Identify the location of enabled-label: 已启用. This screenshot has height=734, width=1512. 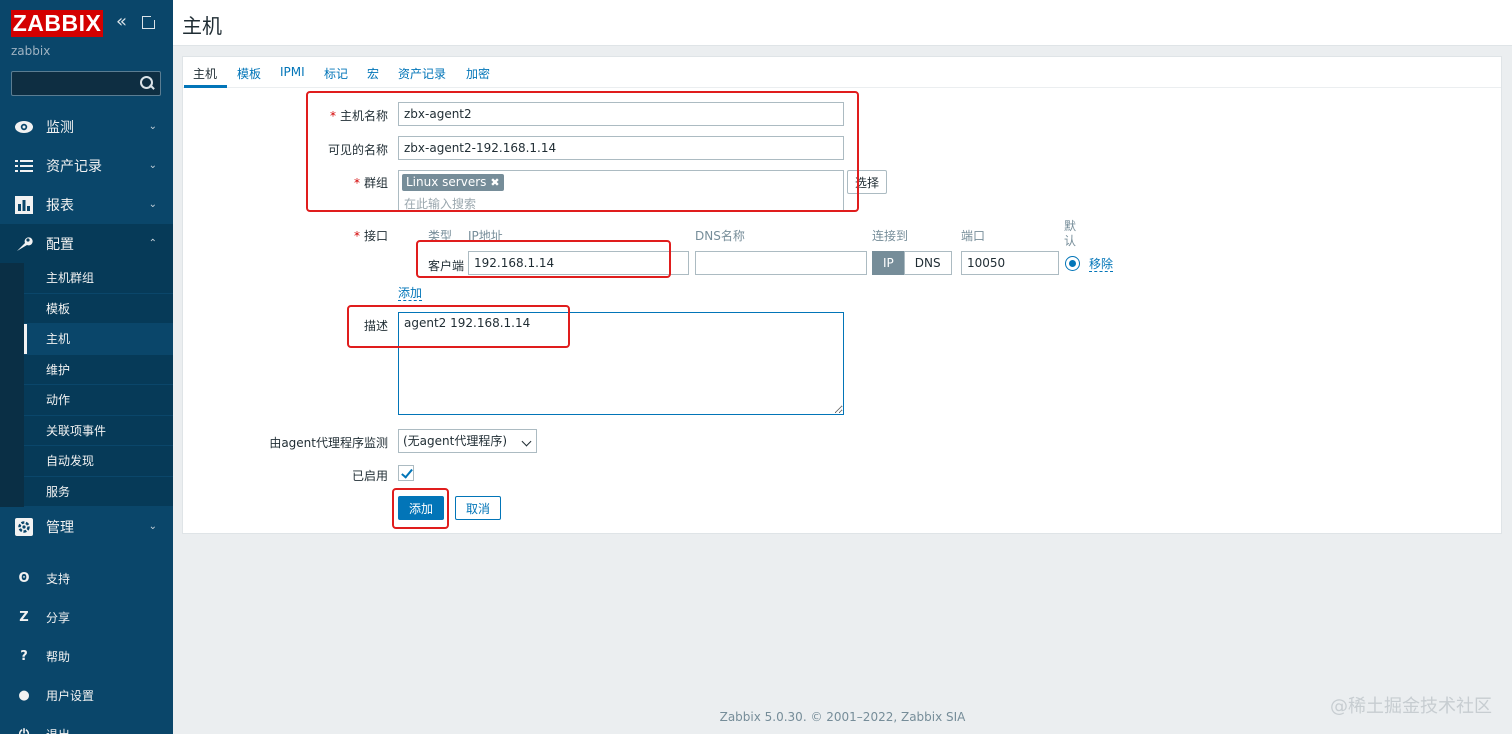
(369, 476).